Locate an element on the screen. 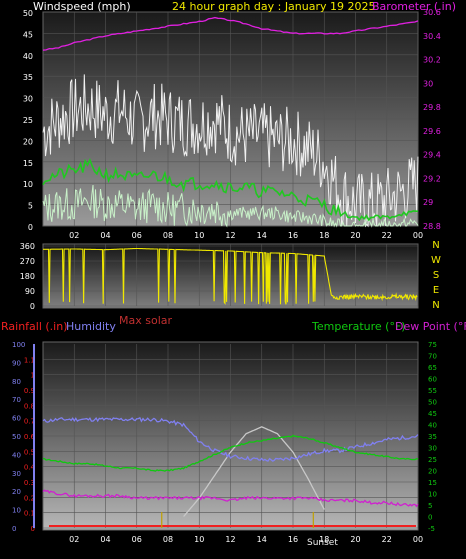 This screenshot has width=466, height=559. temperature-axis-label: Temperature (°F) is located at coordinates (358, 326).